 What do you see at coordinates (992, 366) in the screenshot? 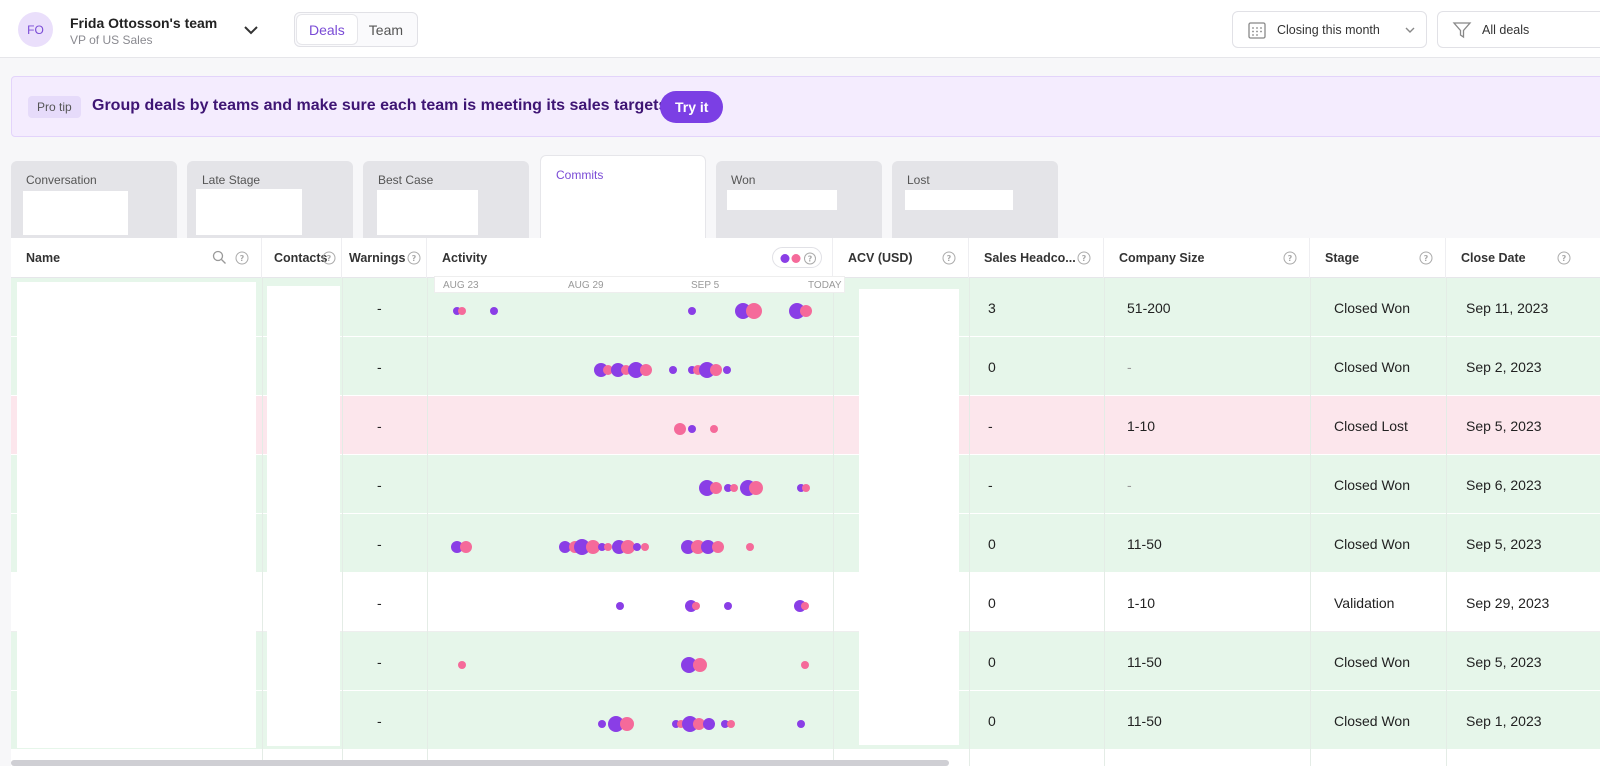
I see `cell-sales-headcount: 0` at bounding box center [992, 366].